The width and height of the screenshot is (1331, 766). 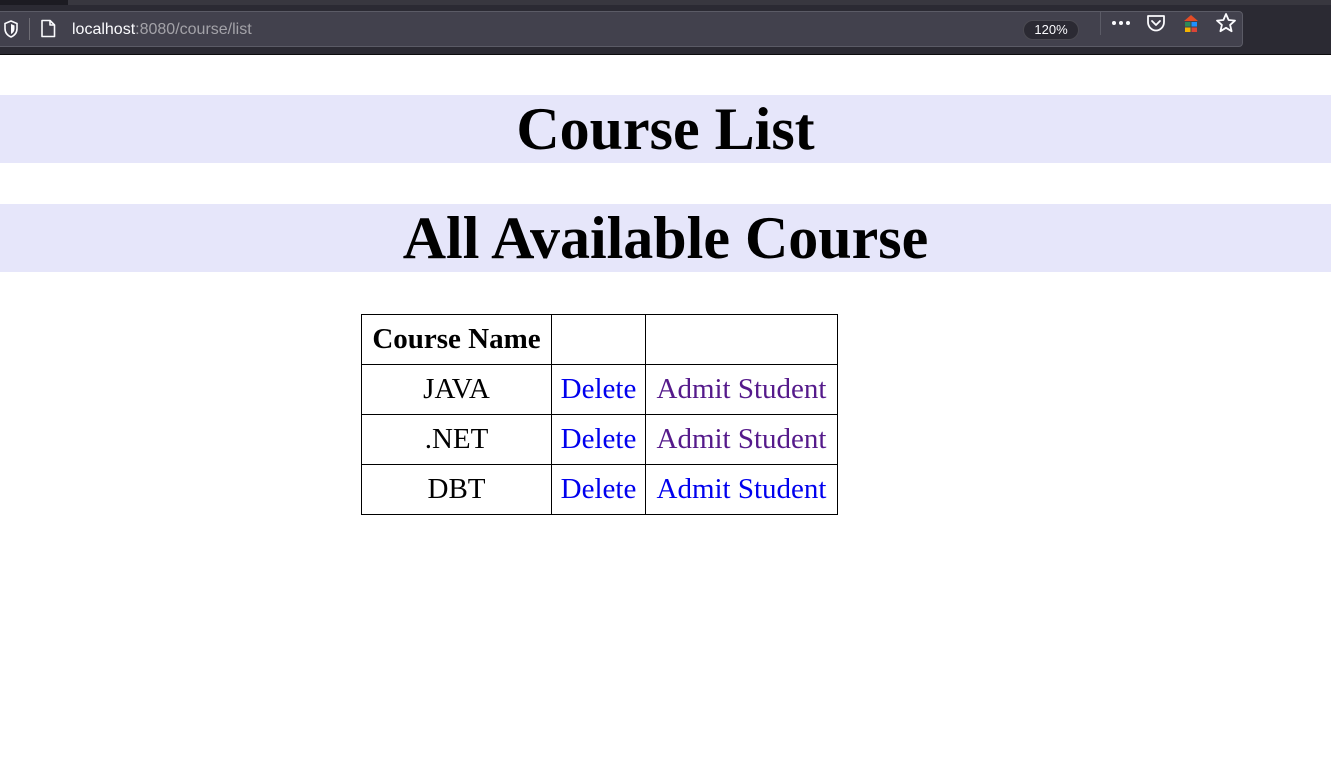 What do you see at coordinates (1156, 23) in the screenshot?
I see `pocket-icon` at bounding box center [1156, 23].